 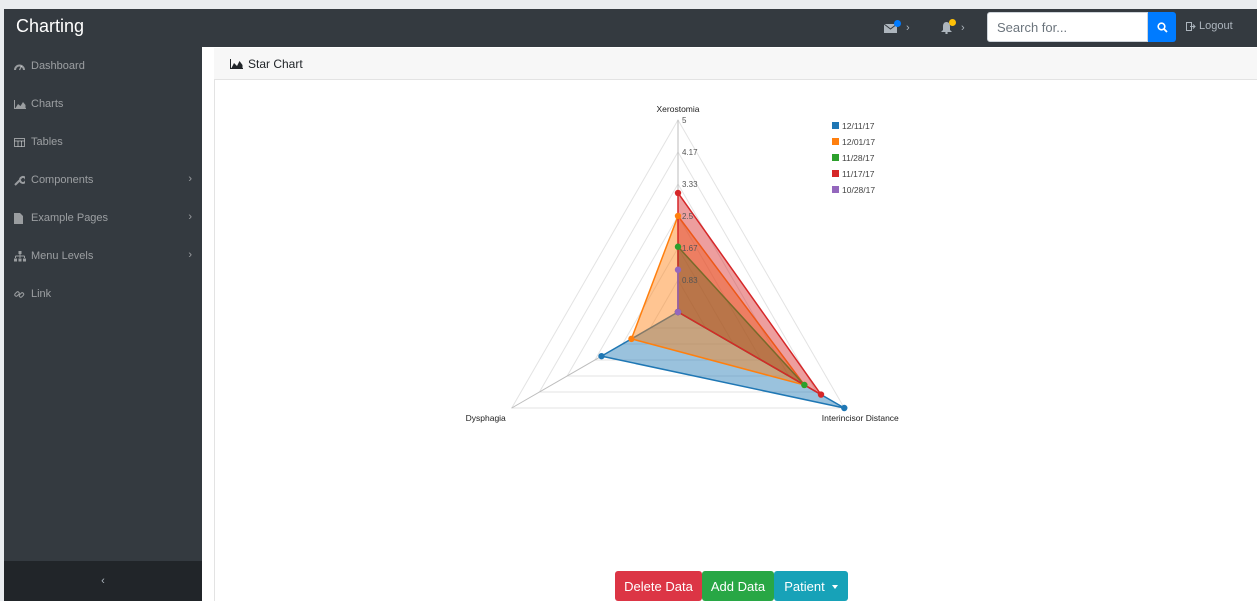 I want to click on legend-label: 11/28/17, so click(x=858, y=158).